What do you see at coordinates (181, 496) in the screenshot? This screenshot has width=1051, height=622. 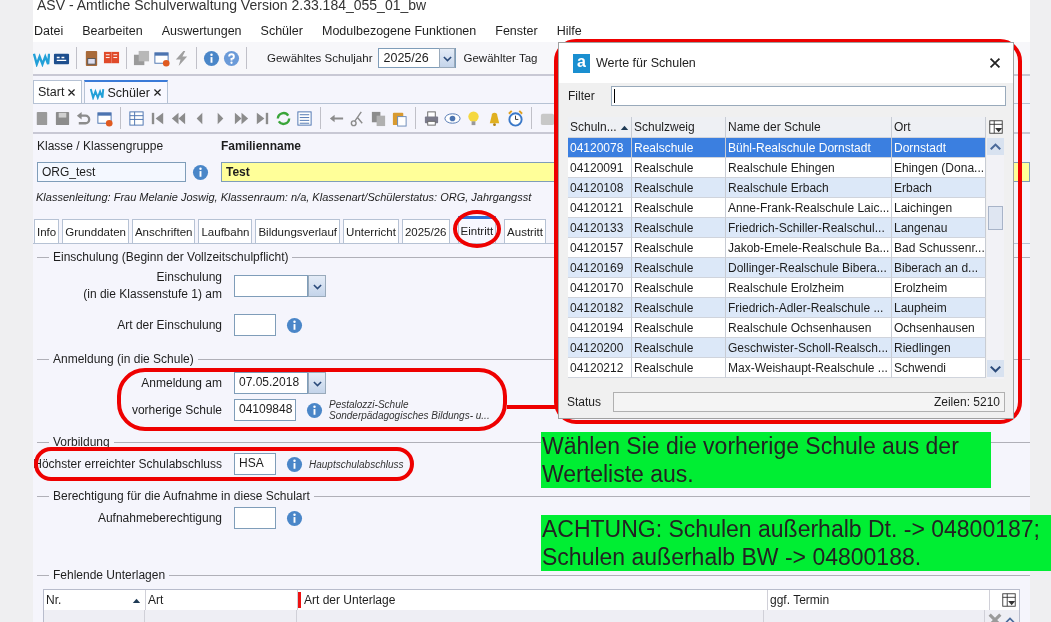 I see `section-title: Berechtigung für die Aufnahme in diese Schulart` at bounding box center [181, 496].